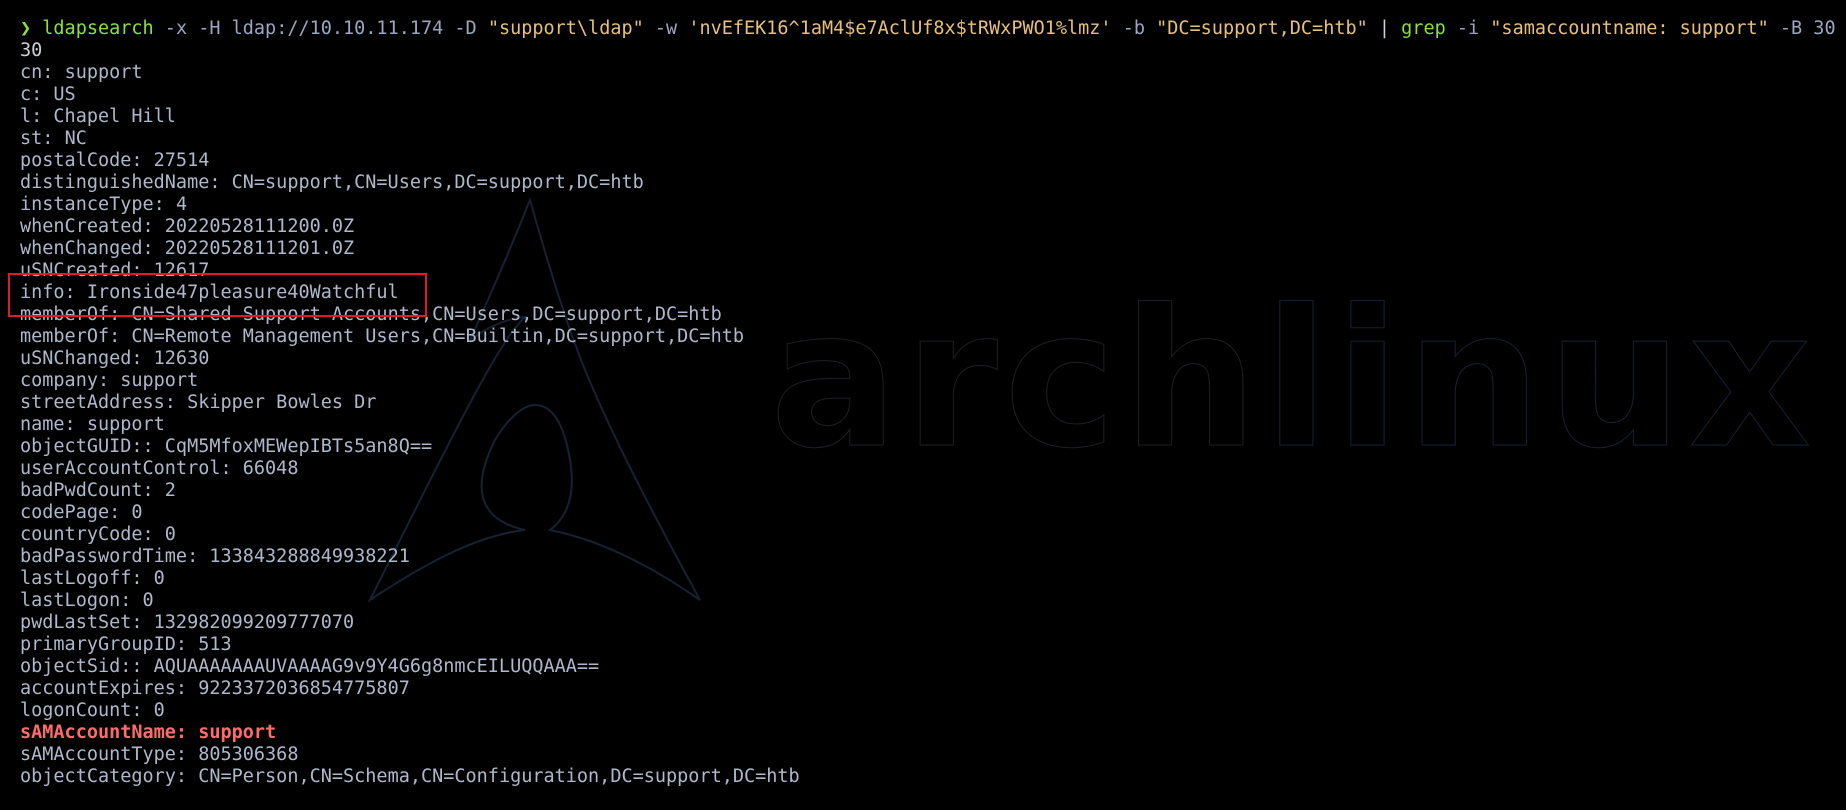 The height and width of the screenshot is (810, 1846). Describe the element at coordinates (930, 623) in the screenshot. I see `ldap-entry-line: pwdLastSet: 132982099209777070` at that location.